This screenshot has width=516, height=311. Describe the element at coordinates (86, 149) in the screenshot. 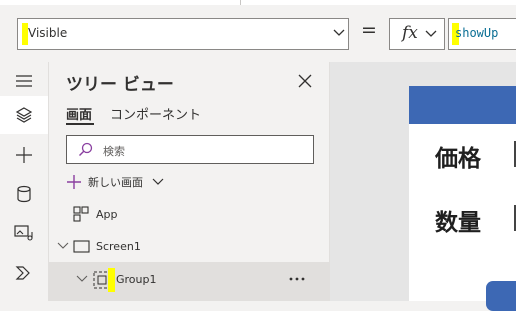

I see `search-icon` at that location.